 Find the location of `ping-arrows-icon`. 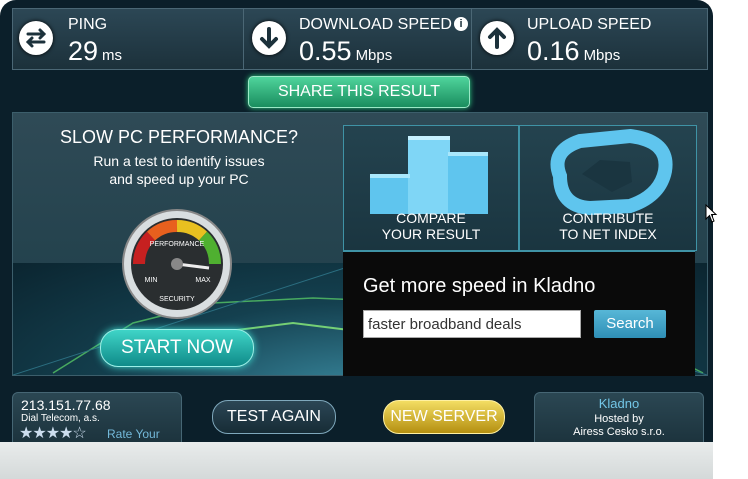

ping-arrows-icon is located at coordinates (36, 38).